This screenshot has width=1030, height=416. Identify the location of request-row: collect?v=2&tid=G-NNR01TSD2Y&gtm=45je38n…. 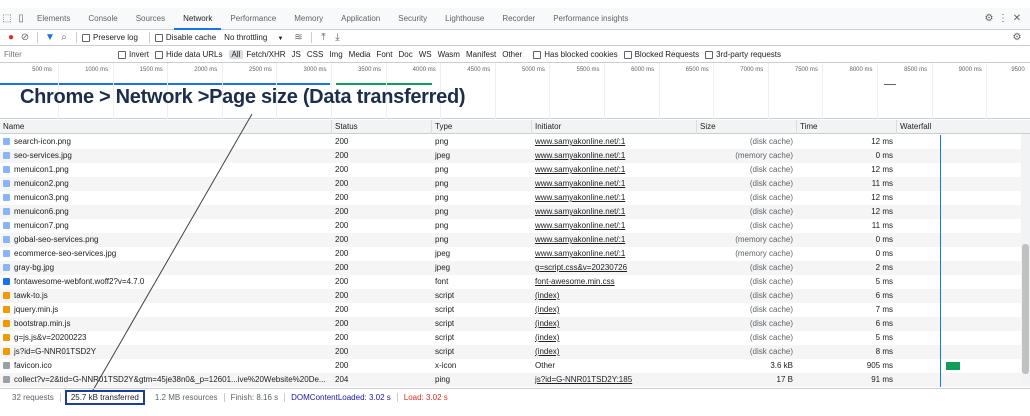
(515, 380).